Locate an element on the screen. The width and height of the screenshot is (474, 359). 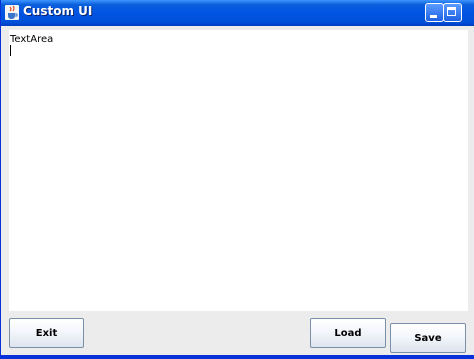
save-button: Save is located at coordinates (428, 338).